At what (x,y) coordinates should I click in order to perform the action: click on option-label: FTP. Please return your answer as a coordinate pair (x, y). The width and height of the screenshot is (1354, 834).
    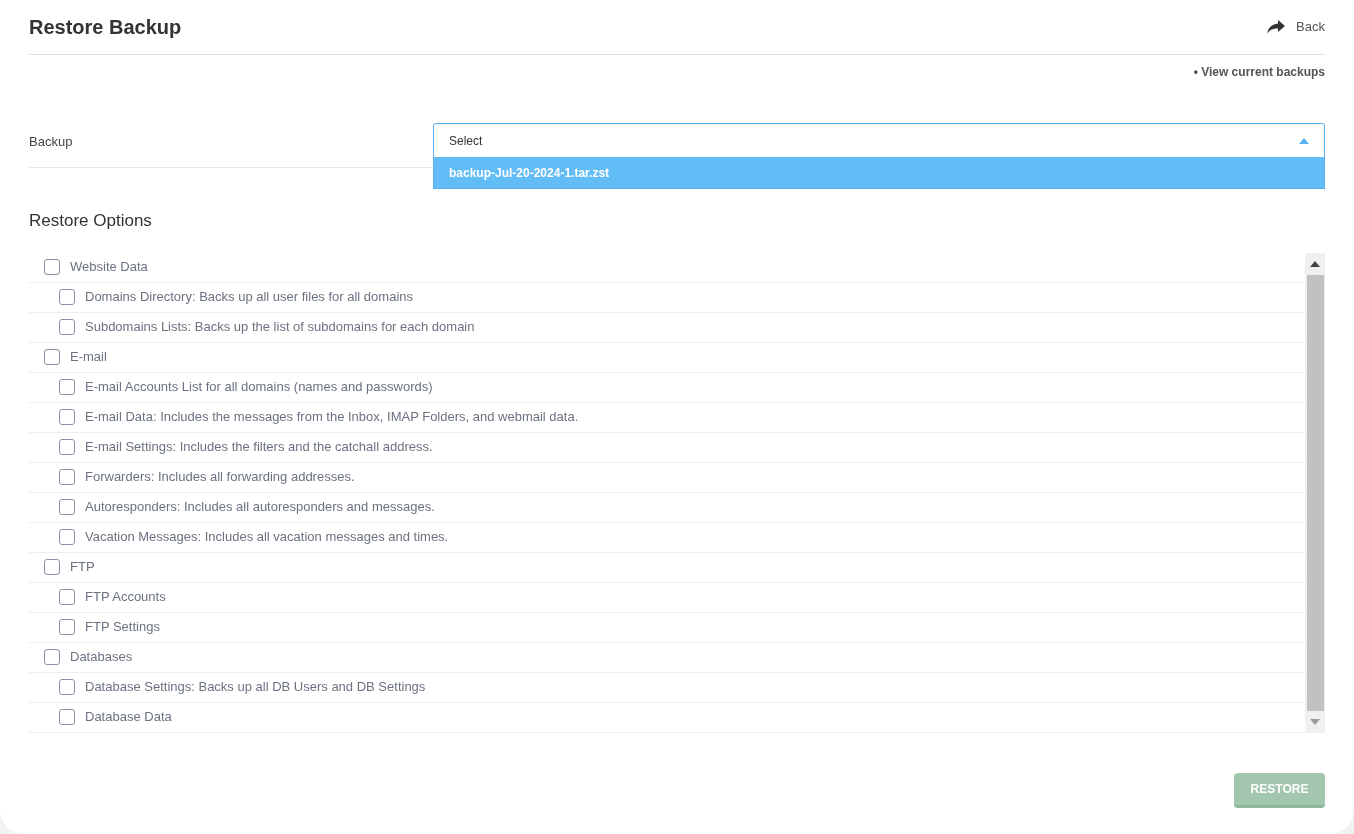
    Looking at the image, I should click on (82, 567).